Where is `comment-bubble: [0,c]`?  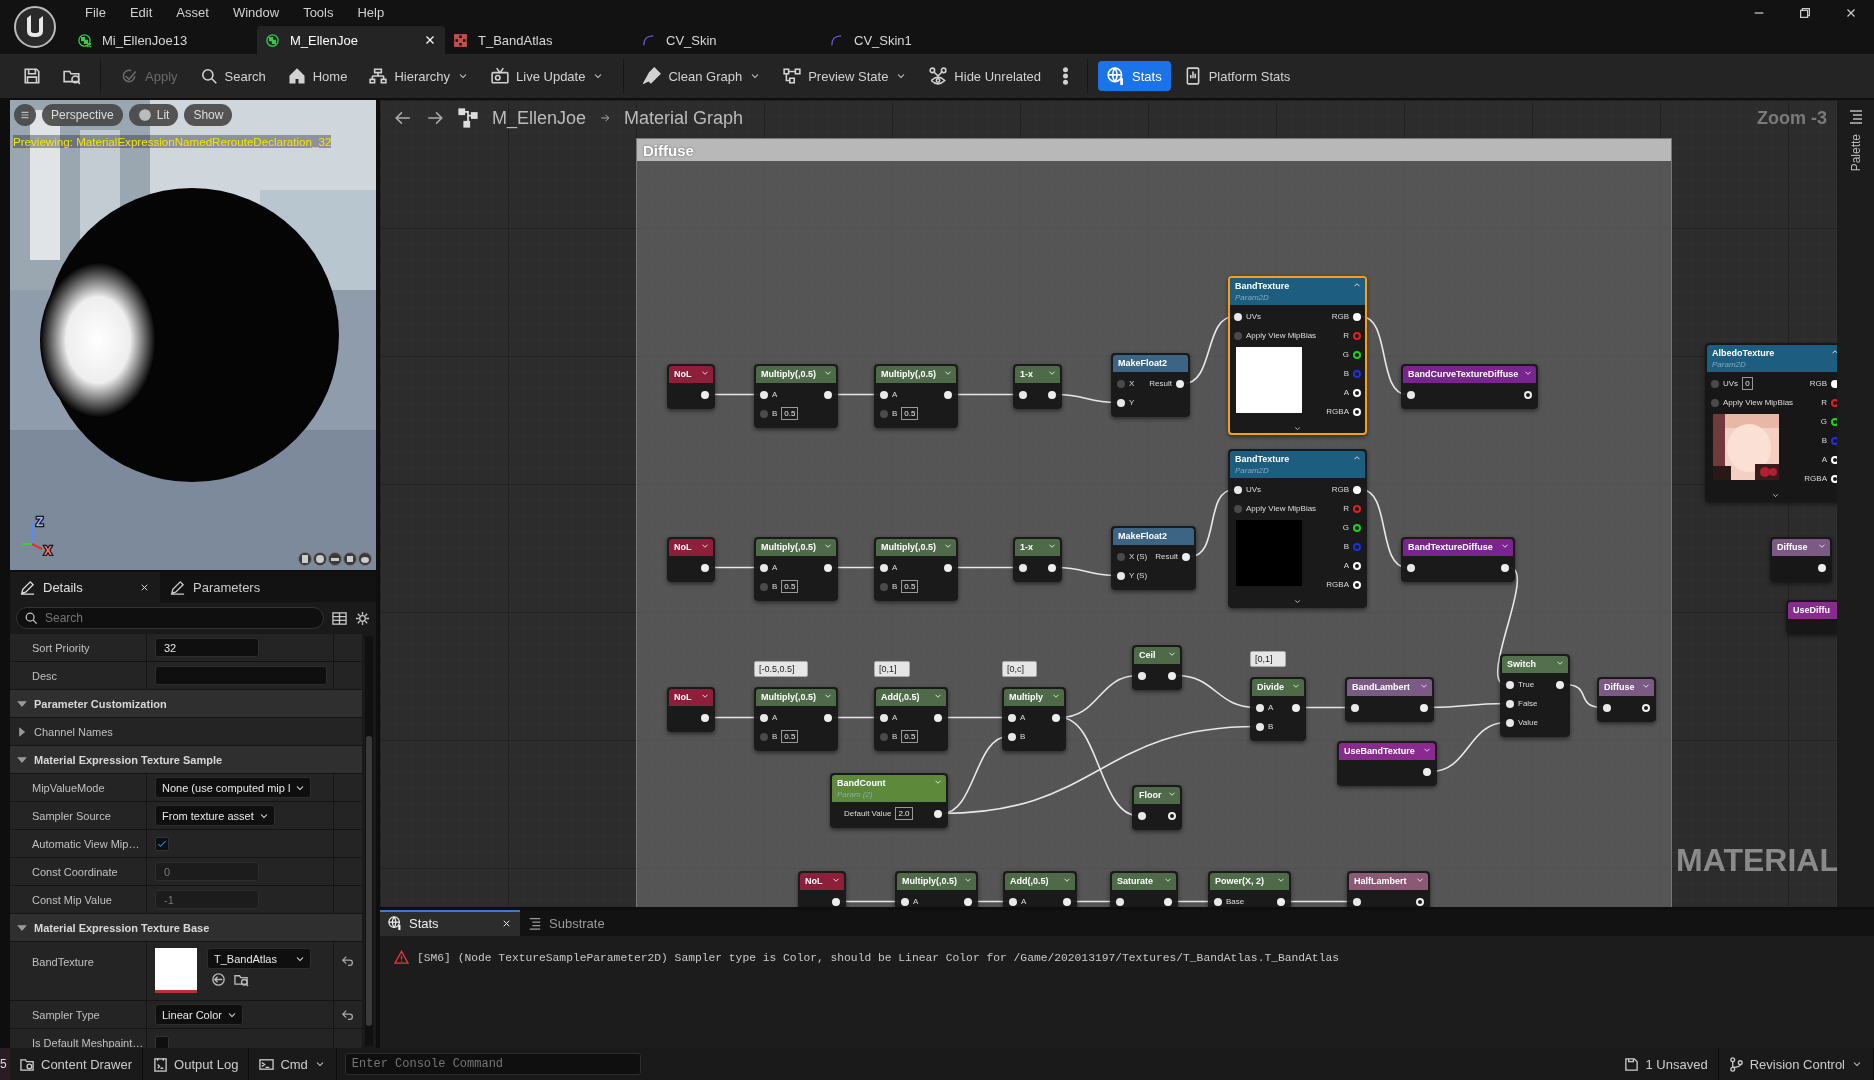 comment-bubble: [0,c] is located at coordinates (1019, 669).